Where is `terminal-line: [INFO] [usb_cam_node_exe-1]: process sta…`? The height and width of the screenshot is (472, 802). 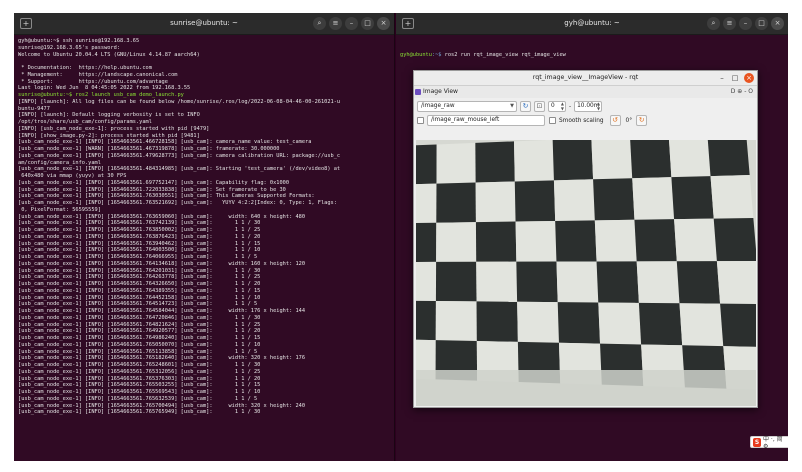
terminal-line: [INFO] [usb_cam_node_exe-1]: process sta… is located at coordinates (114, 128).